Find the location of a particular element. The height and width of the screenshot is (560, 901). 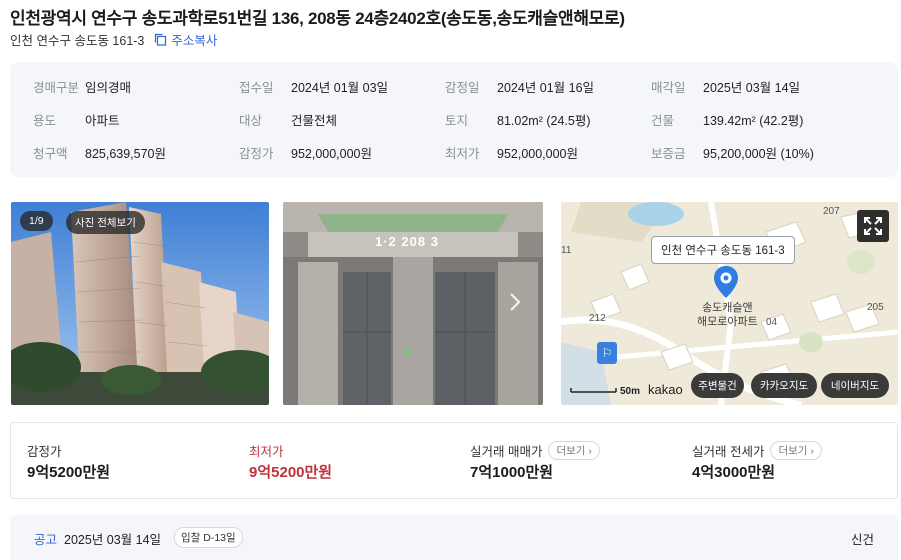

apartment-towers-image is located at coordinates (140, 303).